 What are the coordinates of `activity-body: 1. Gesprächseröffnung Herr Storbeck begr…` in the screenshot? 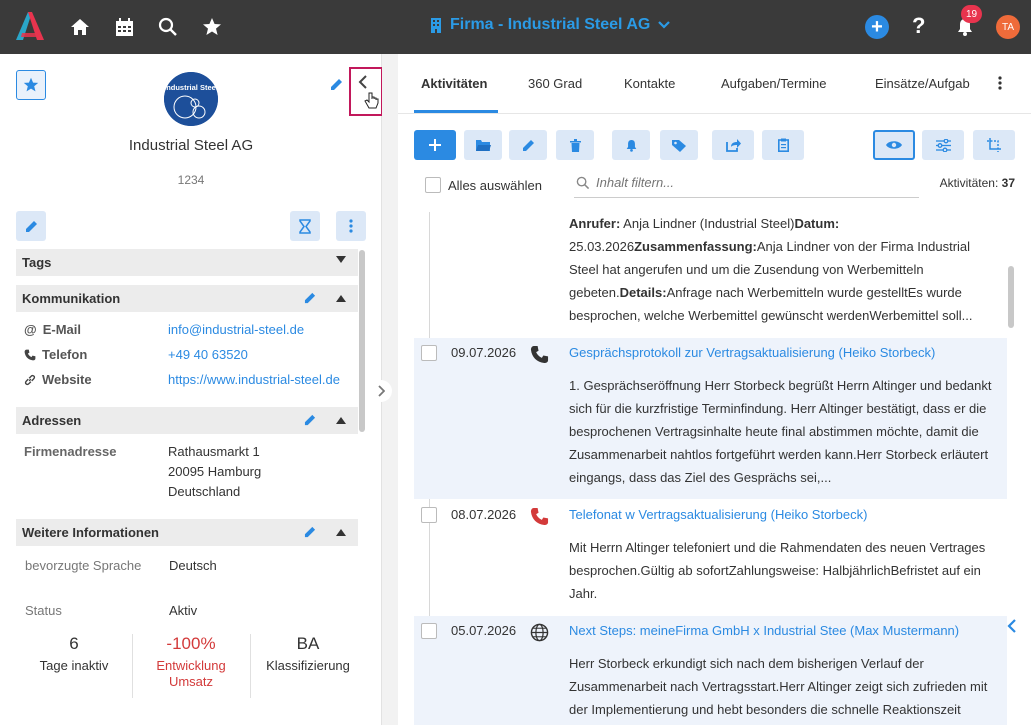 It's located at (780, 431).